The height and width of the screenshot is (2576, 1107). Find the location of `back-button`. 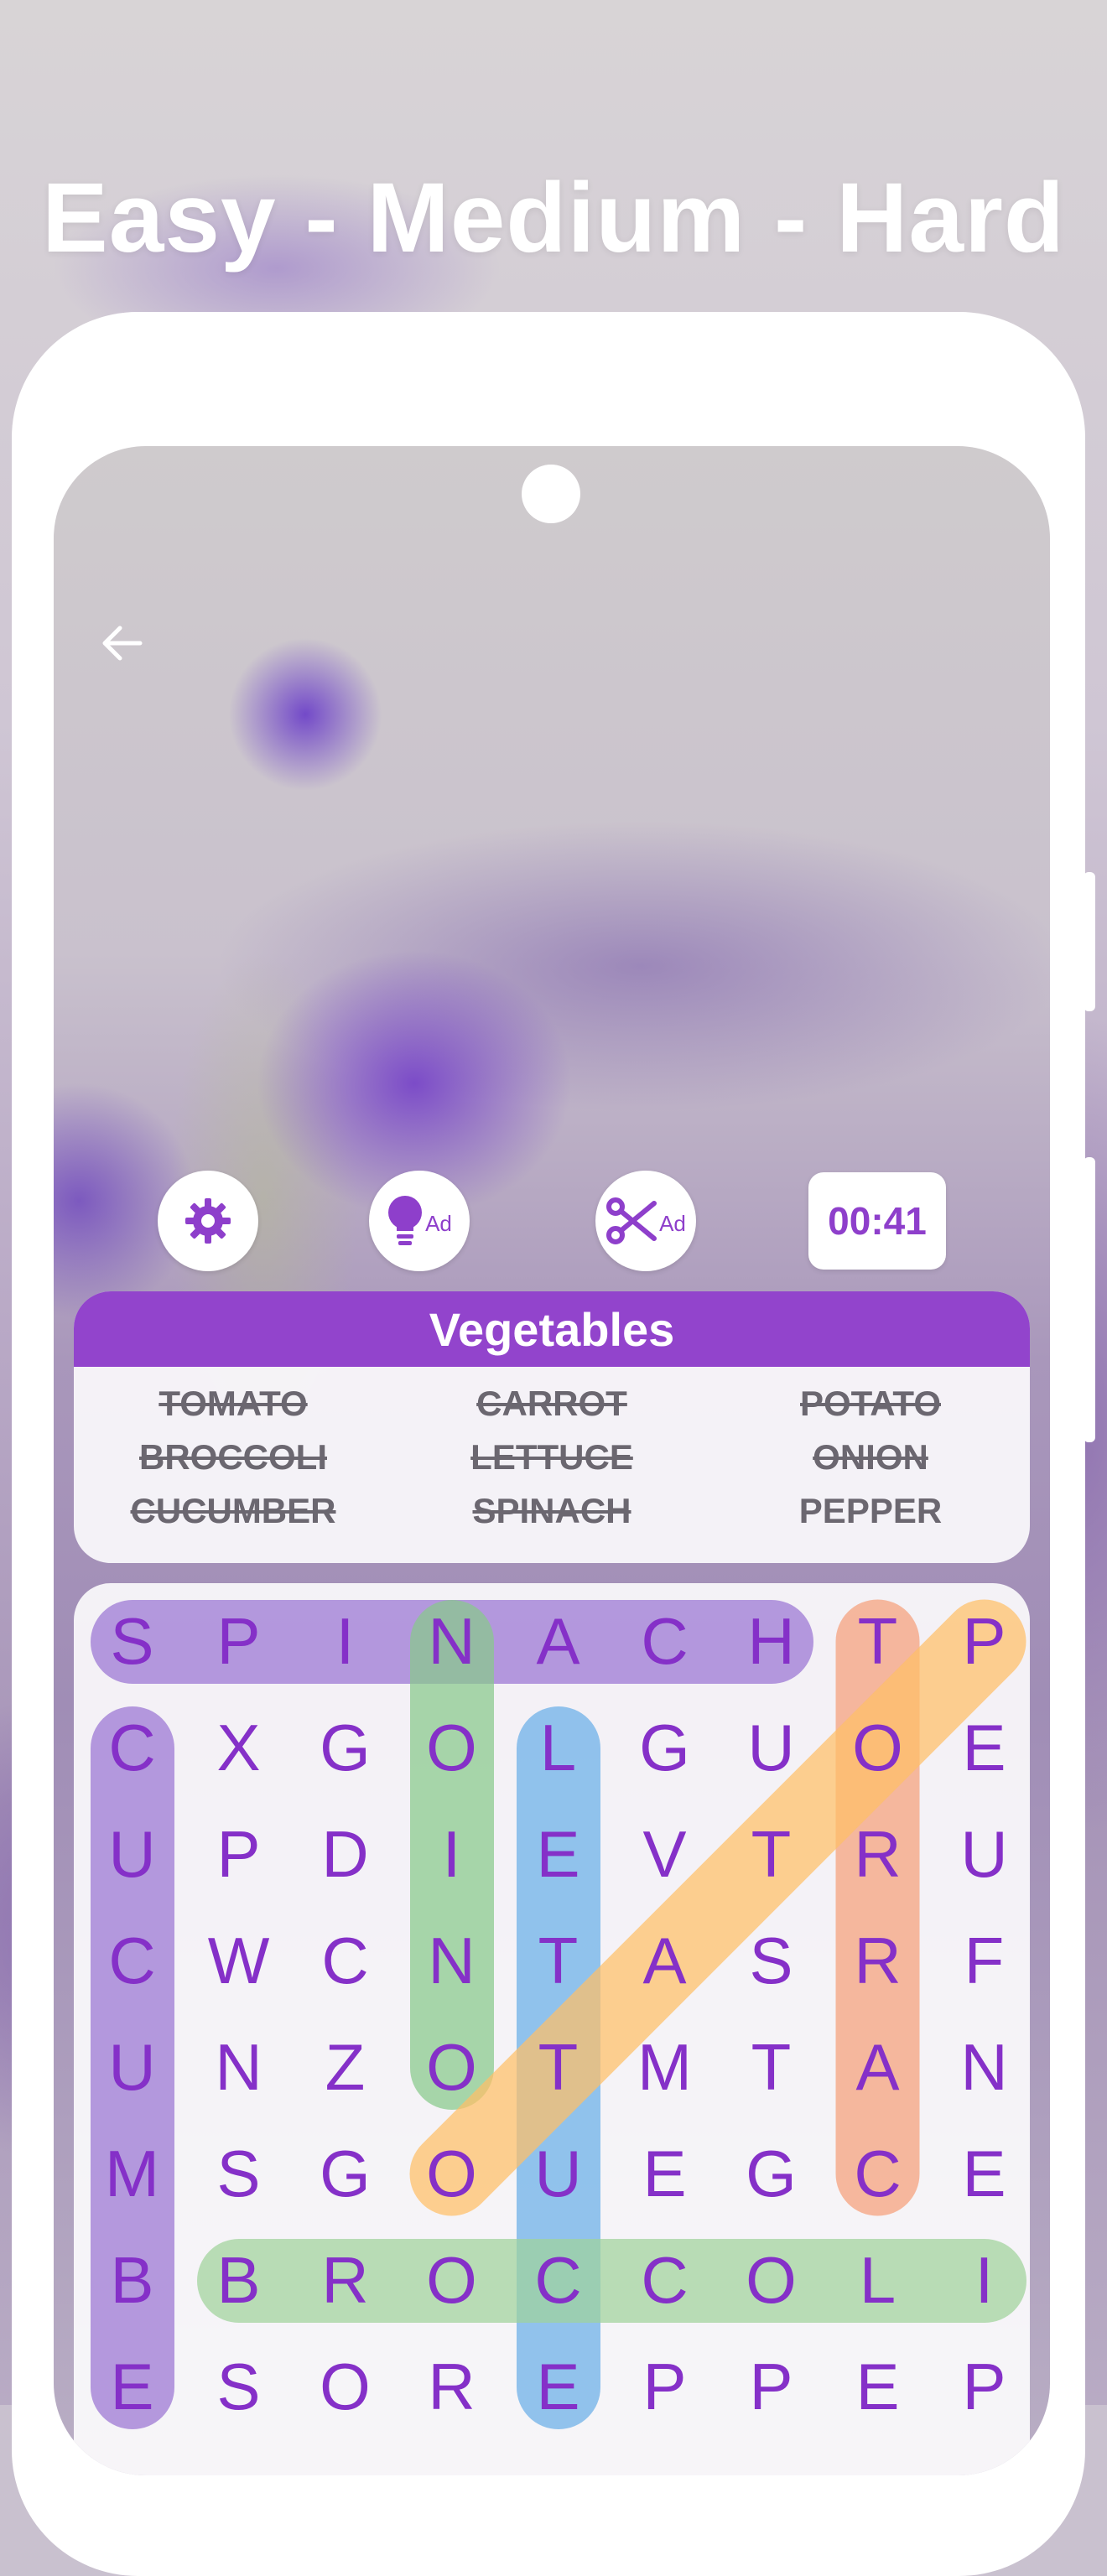

back-button is located at coordinates (121, 643).